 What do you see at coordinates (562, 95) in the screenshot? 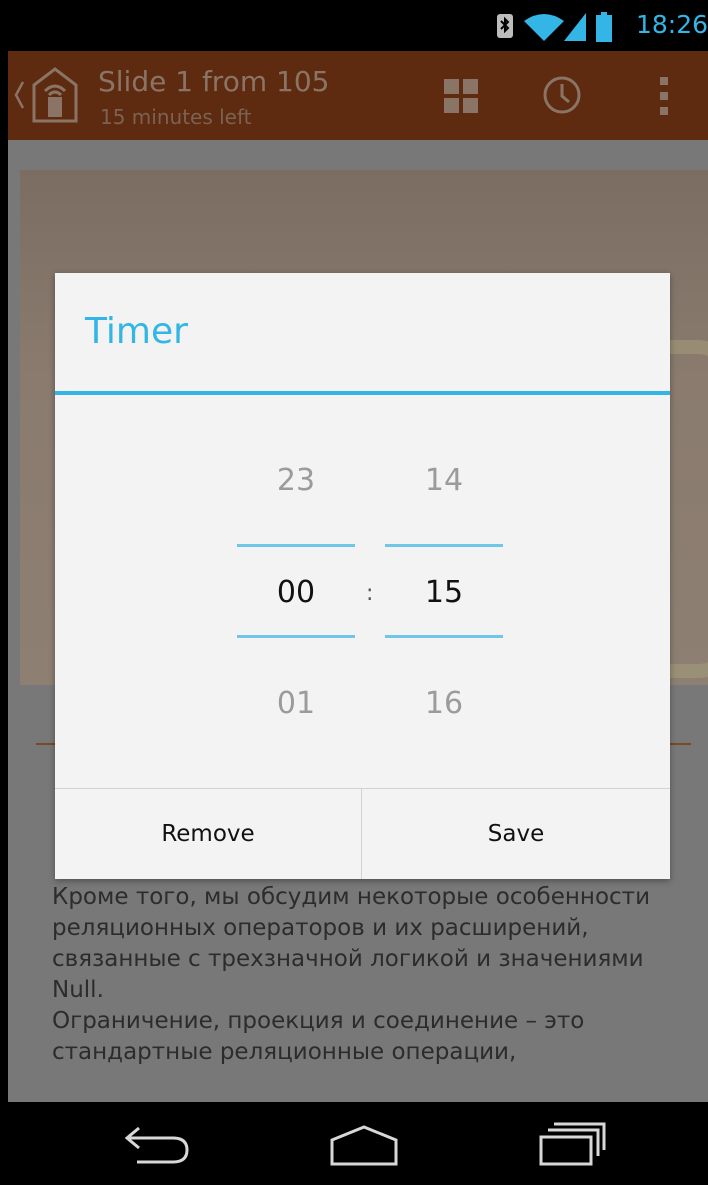
I see `clock-icon` at bounding box center [562, 95].